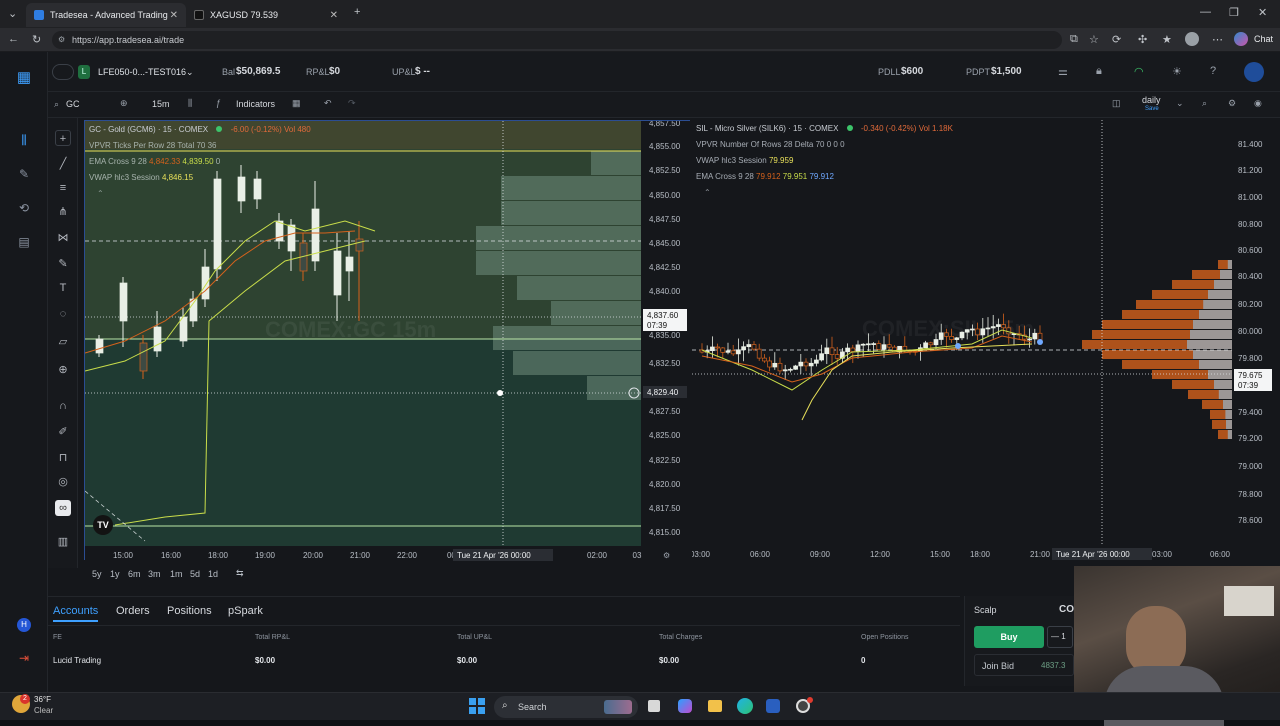 This screenshot has width=1280, height=726. Describe the element at coordinates (97, 574) in the screenshot. I see `range-5y: 5y` at that location.